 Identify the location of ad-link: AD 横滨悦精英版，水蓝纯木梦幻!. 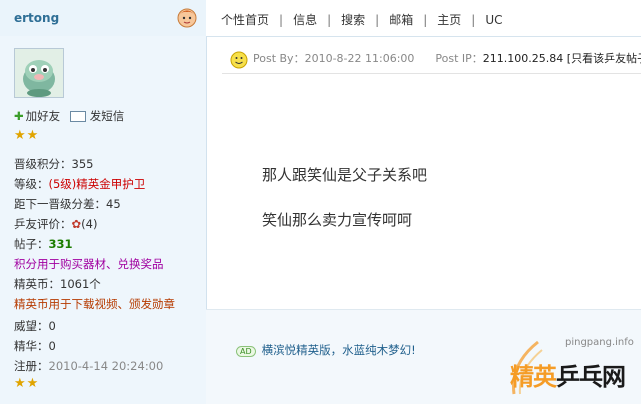
(326, 350).